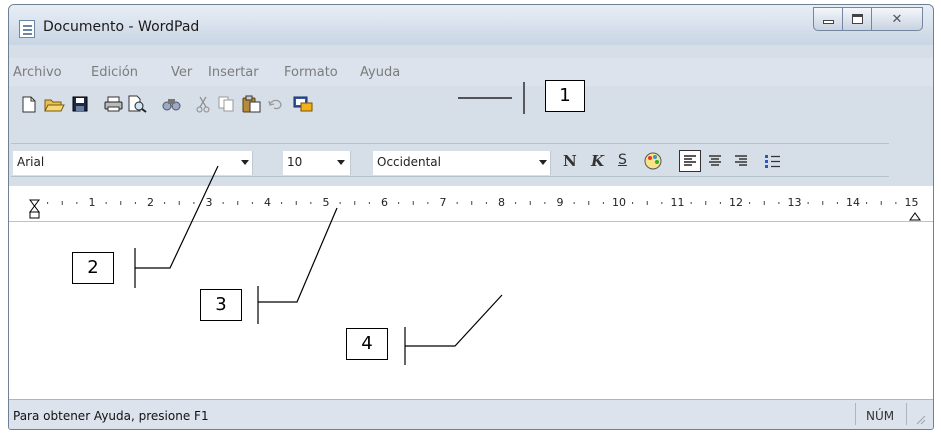 Image resolution: width=941 pixels, height=433 pixels. I want to click on callout-1: 1, so click(565, 96).